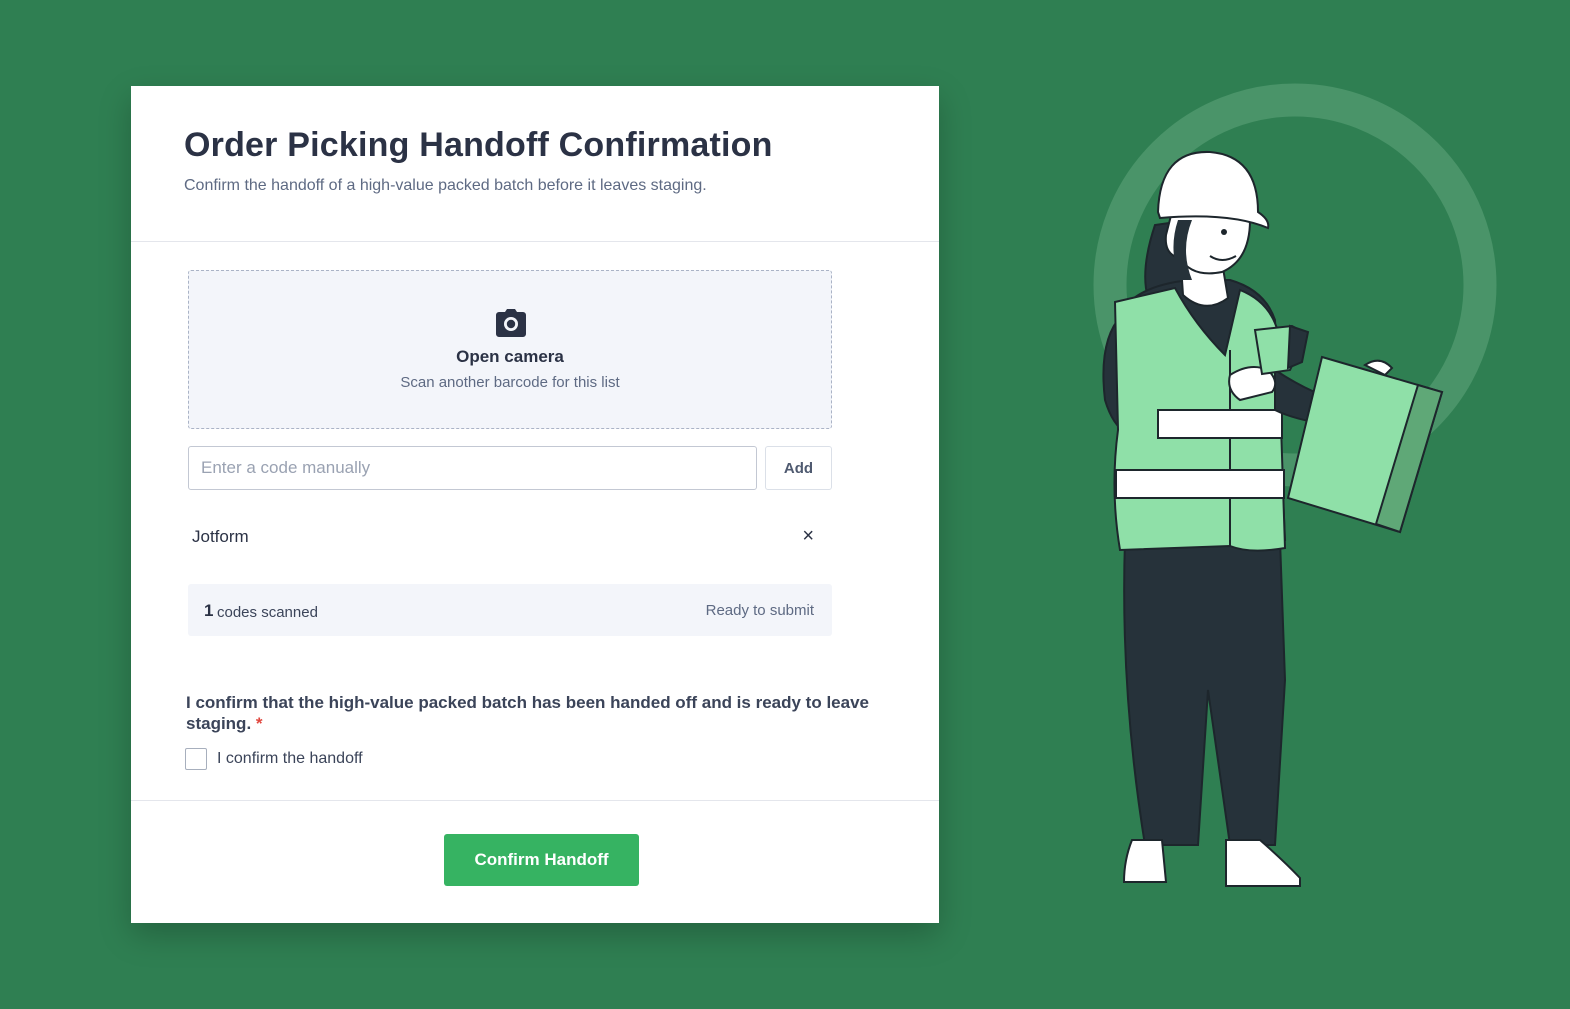  Describe the element at coordinates (511, 323) in the screenshot. I see `camera-icon` at that location.